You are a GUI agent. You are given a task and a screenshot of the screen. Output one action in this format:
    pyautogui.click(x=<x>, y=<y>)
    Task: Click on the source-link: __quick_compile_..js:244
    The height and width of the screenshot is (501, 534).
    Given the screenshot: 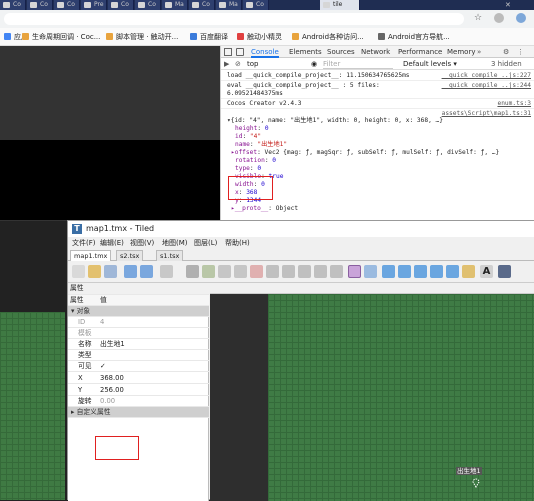 What is the action you would take?
    pyautogui.click(x=486, y=86)
    